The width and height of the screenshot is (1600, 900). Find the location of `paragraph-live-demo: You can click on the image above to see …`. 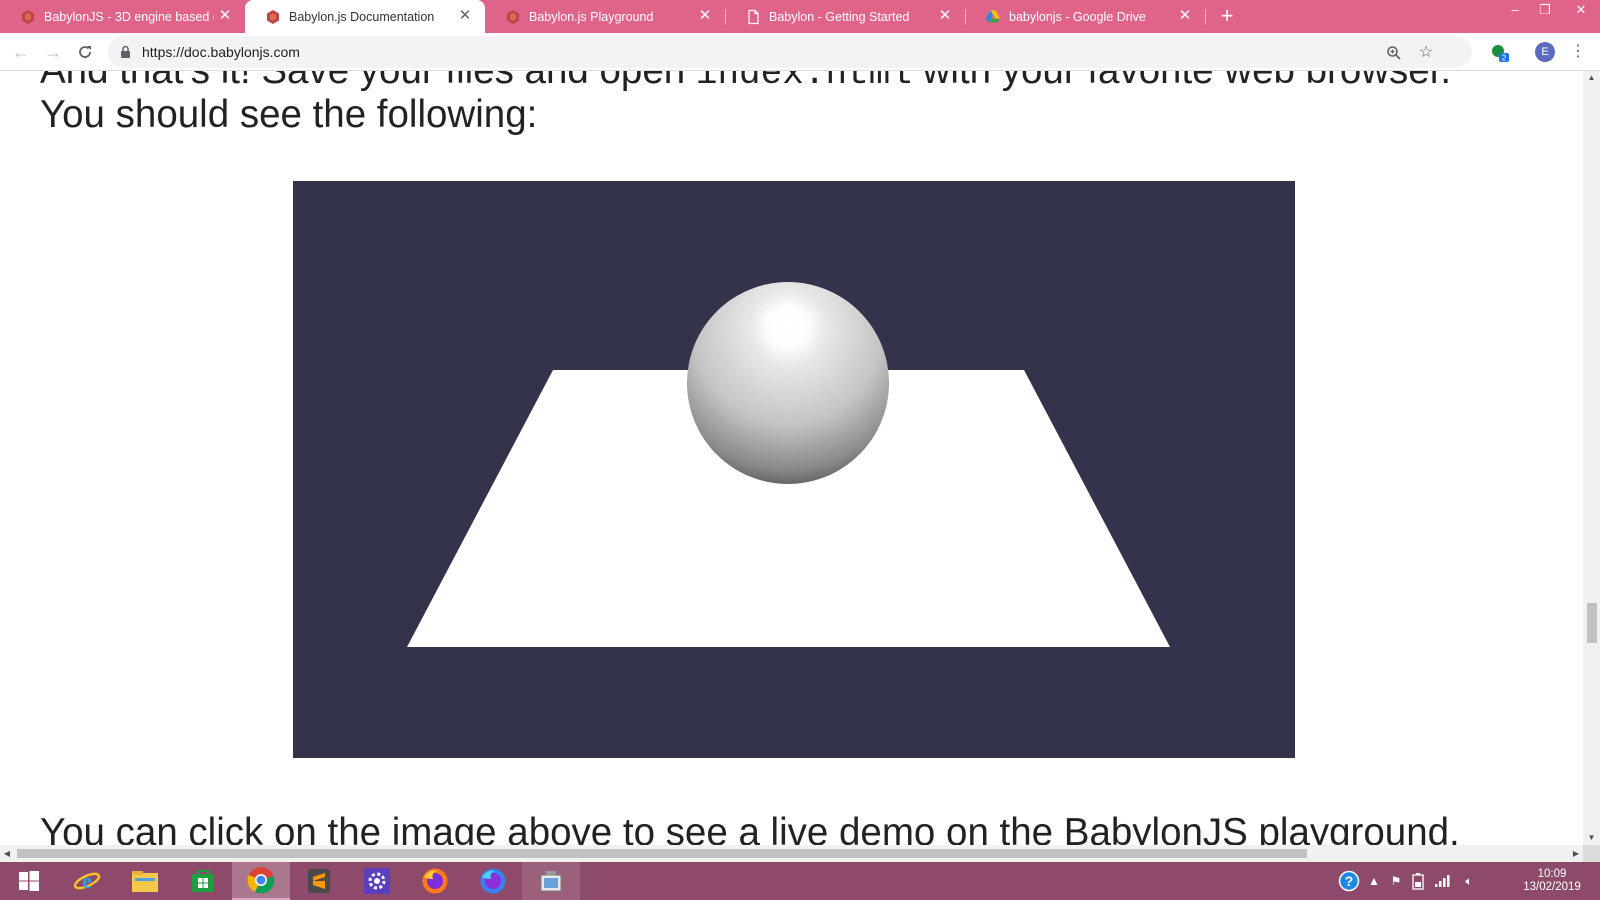

paragraph-live-demo: You can click on the image above to see … is located at coordinates (750, 828).